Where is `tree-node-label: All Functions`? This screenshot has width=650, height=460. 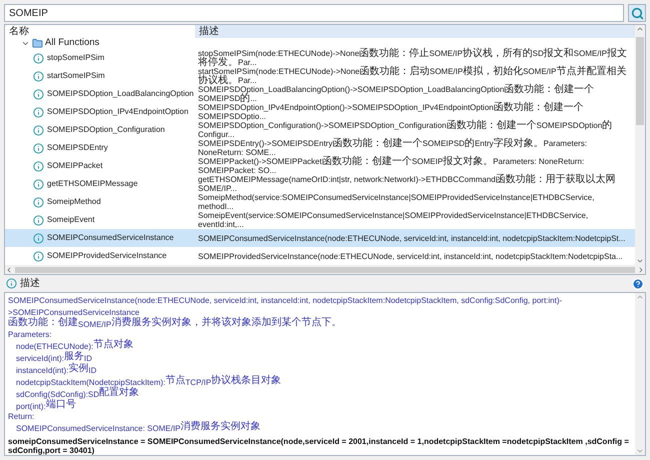
tree-node-label: All Functions is located at coordinates (72, 43).